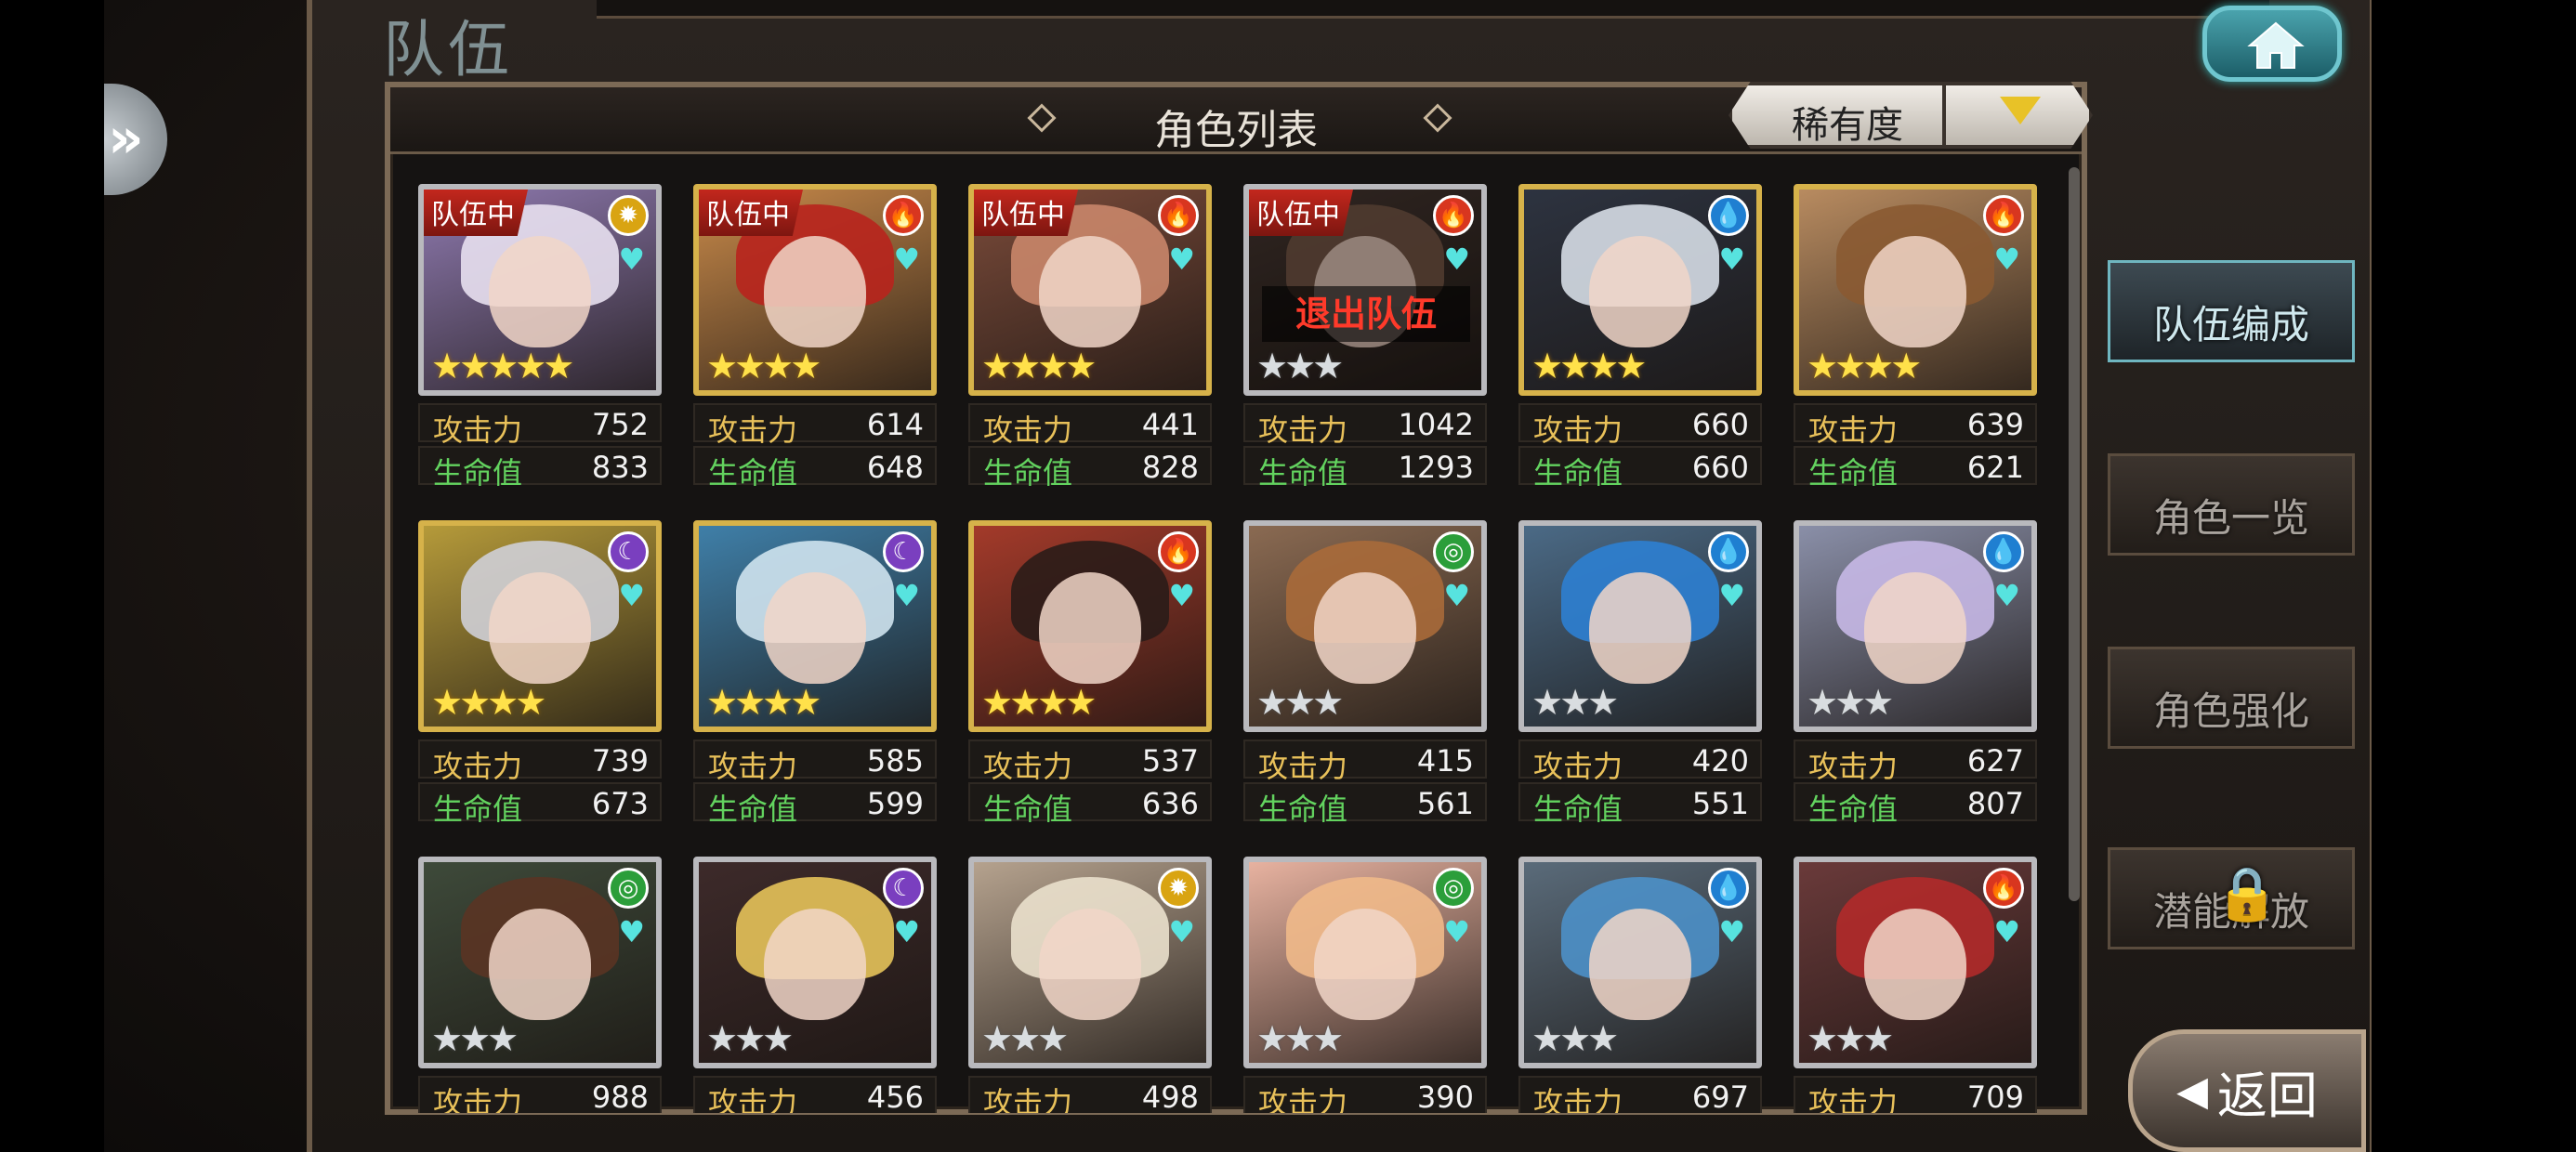  Describe the element at coordinates (1039, 702) in the screenshot. I see `rarity-stars-icon: ★★★★` at that location.